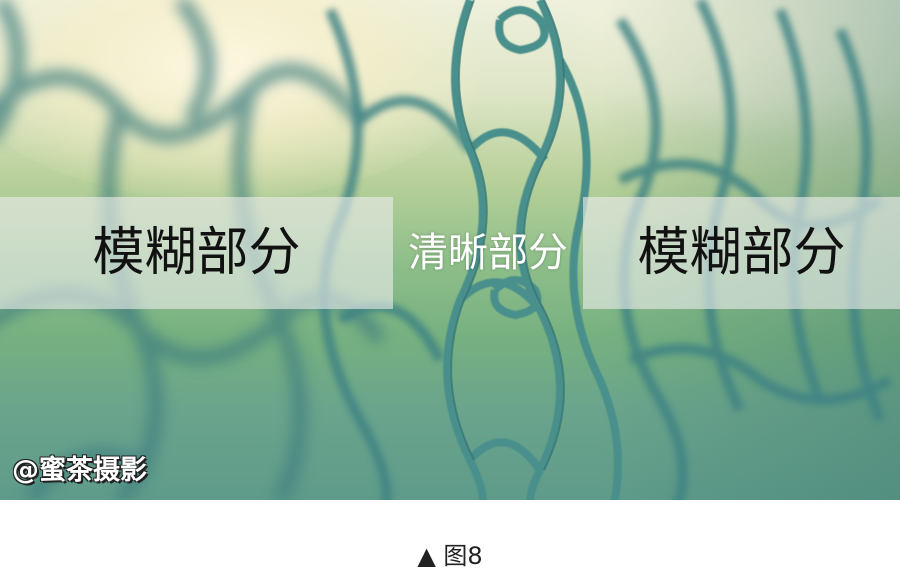 The width and height of the screenshot is (900, 571). Describe the element at coordinates (196, 253) in the screenshot. I see `blurred-region-label-left: 模糊部分` at that location.